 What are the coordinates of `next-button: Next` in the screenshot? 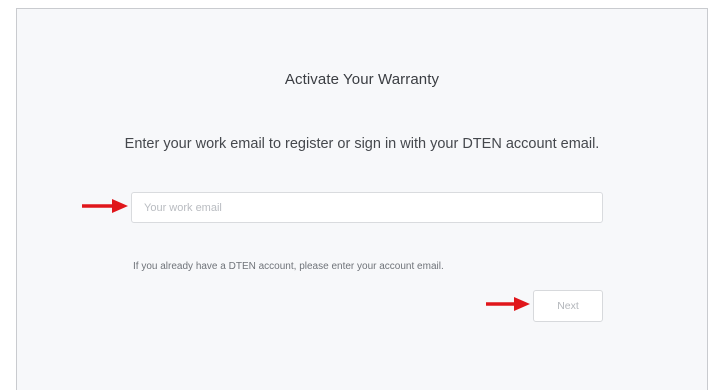 It's located at (568, 306).